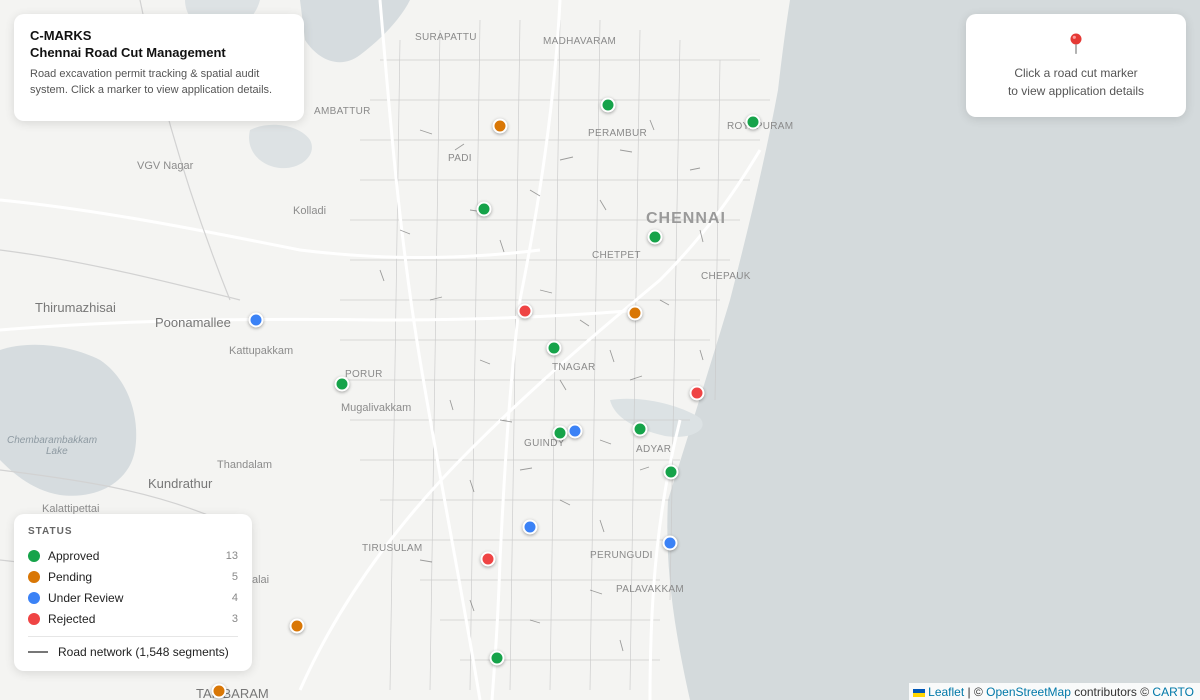 The height and width of the screenshot is (700, 1200). Describe the element at coordinates (70, 576) in the screenshot. I see `legend-label: Pending` at that location.